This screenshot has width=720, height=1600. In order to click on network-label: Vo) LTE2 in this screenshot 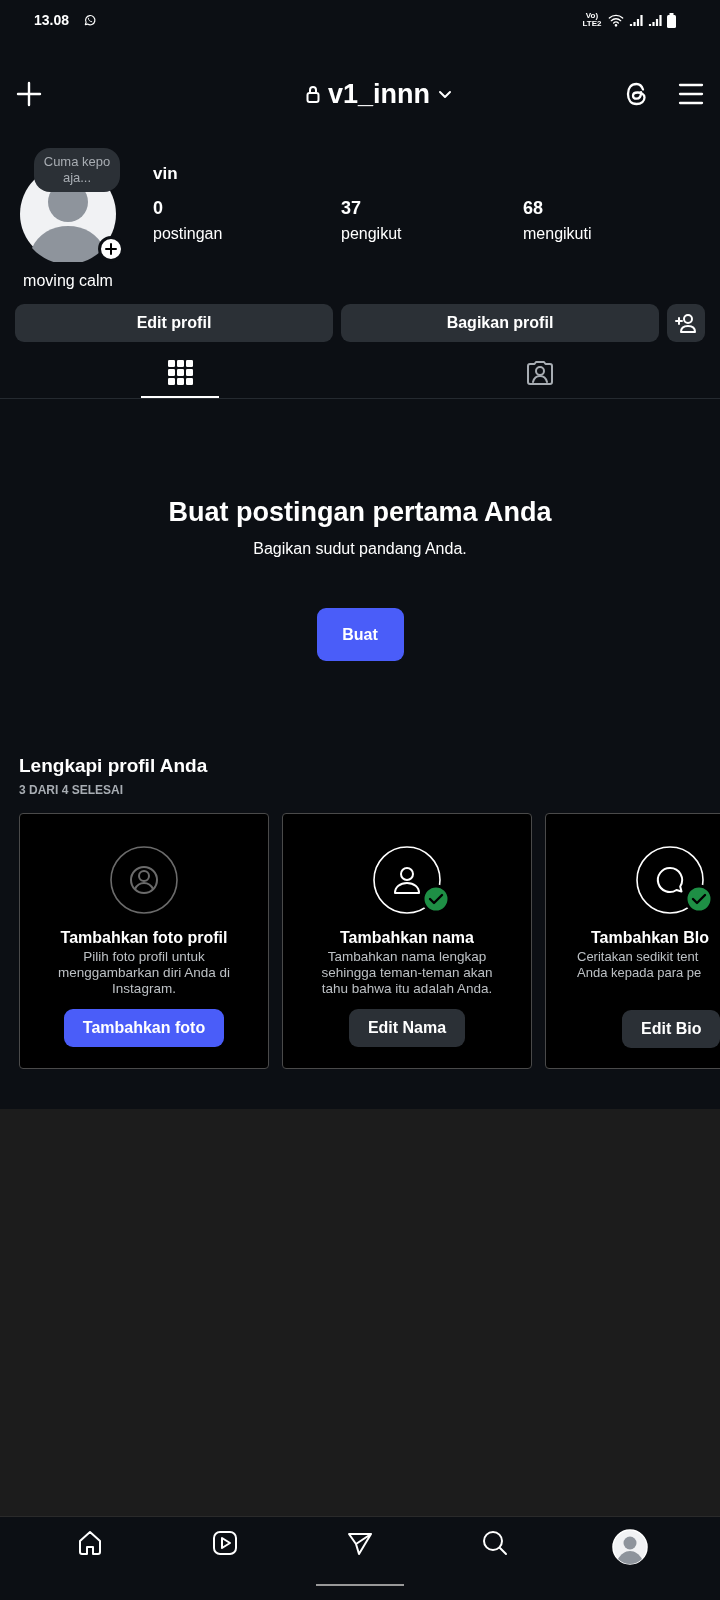, I will do `click(592, 20)`.